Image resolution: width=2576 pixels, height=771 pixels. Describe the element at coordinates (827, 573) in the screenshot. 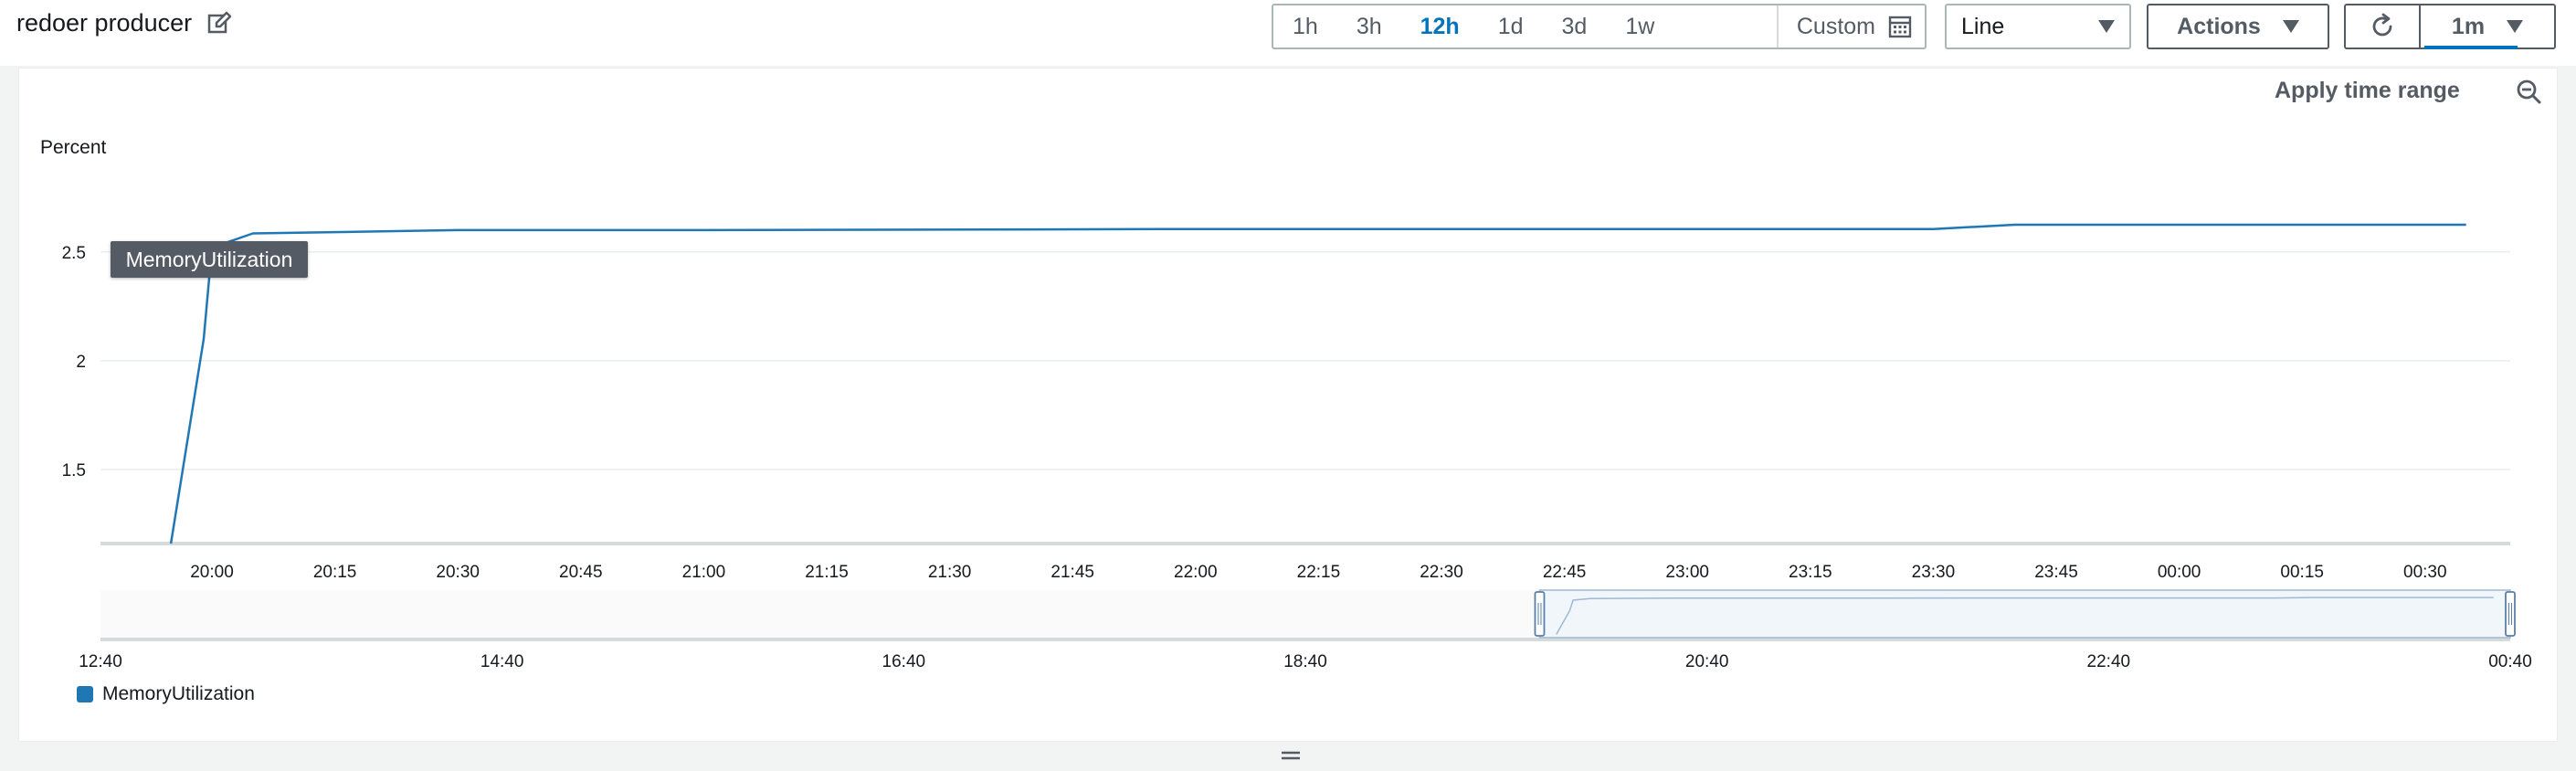

I see `x-tick-label: 21:15` at that location.